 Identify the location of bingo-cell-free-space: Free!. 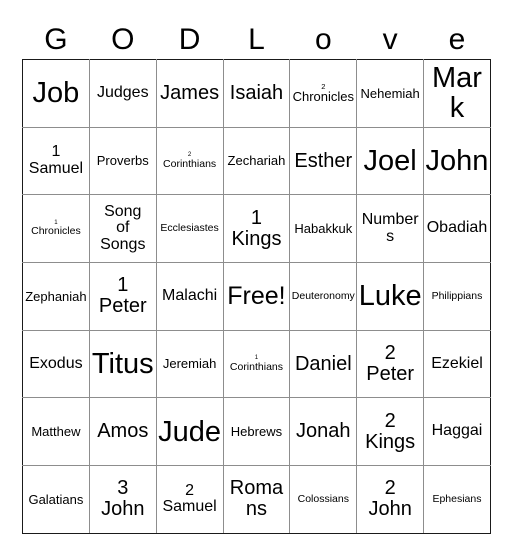
(256, 296).